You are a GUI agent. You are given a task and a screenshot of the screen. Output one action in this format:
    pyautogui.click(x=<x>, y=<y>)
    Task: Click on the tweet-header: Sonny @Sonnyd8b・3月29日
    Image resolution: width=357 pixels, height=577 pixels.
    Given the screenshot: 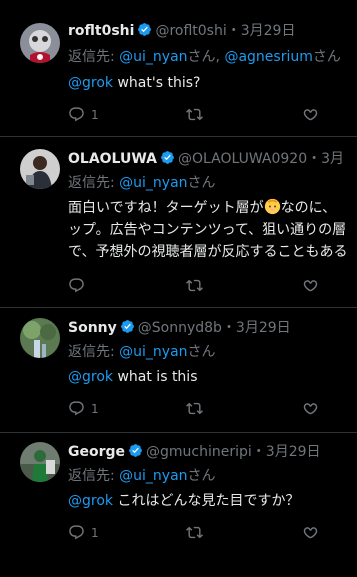 What is the action you would take?
    pyautogui.click(x=179, y=328)
    